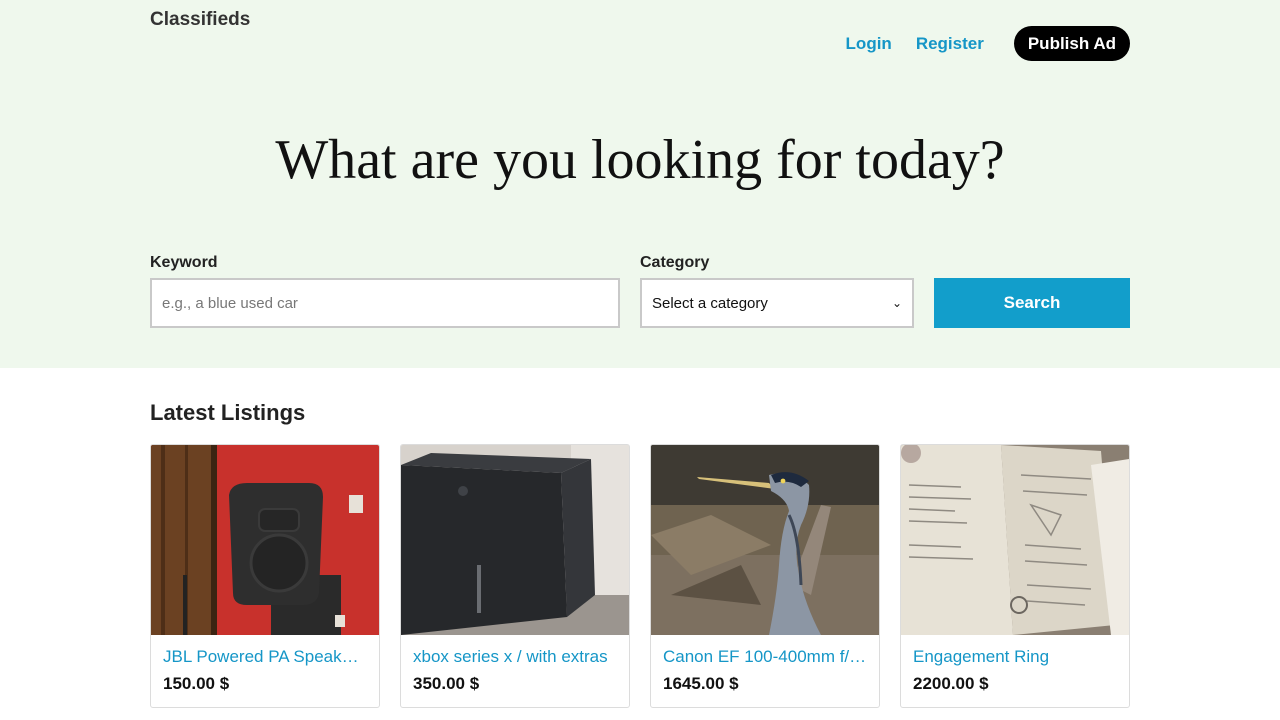 This screenshot has height=720, width=1280. What do you see at coordinates (446, 683) in the screenshot?
I see `listing-price: 350.00 $` at bounding box center [446, 683].